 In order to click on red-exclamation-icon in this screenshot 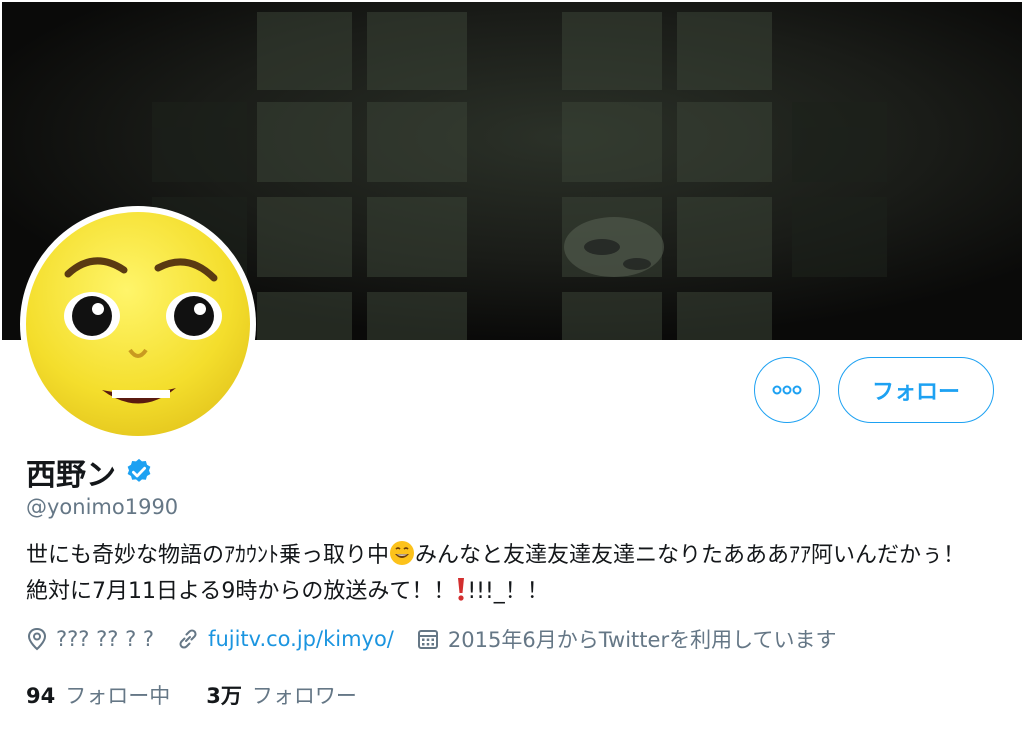, I will do `click(461, 589)`.